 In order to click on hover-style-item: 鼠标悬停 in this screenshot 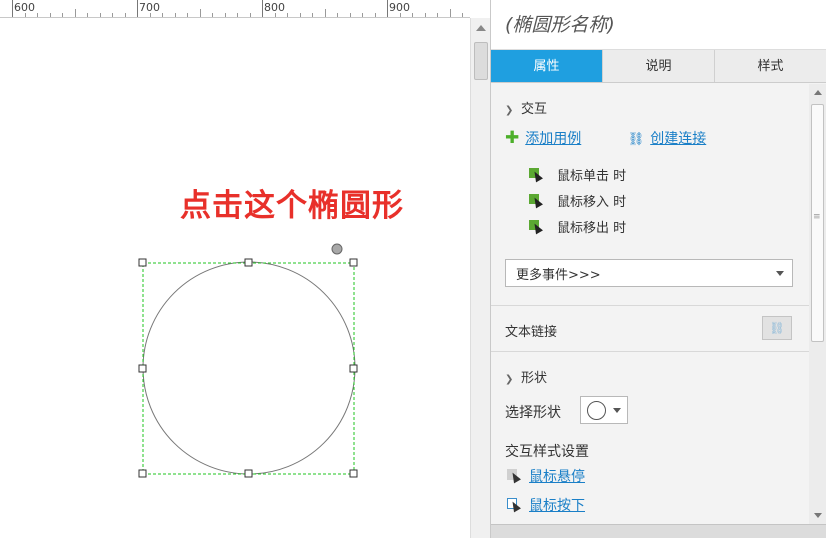, I will do `click(546, 476)`.